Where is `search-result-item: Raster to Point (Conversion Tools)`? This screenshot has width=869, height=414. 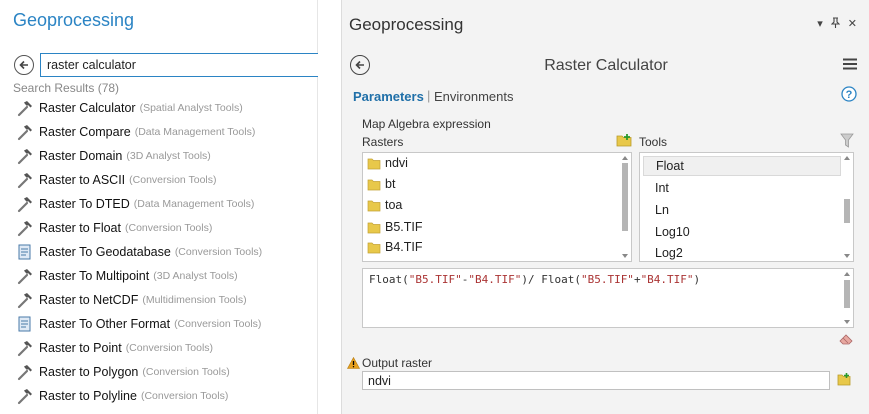
search-result-item: Raster to Point (Conversion Tools) is located at coordinates (166, 348).